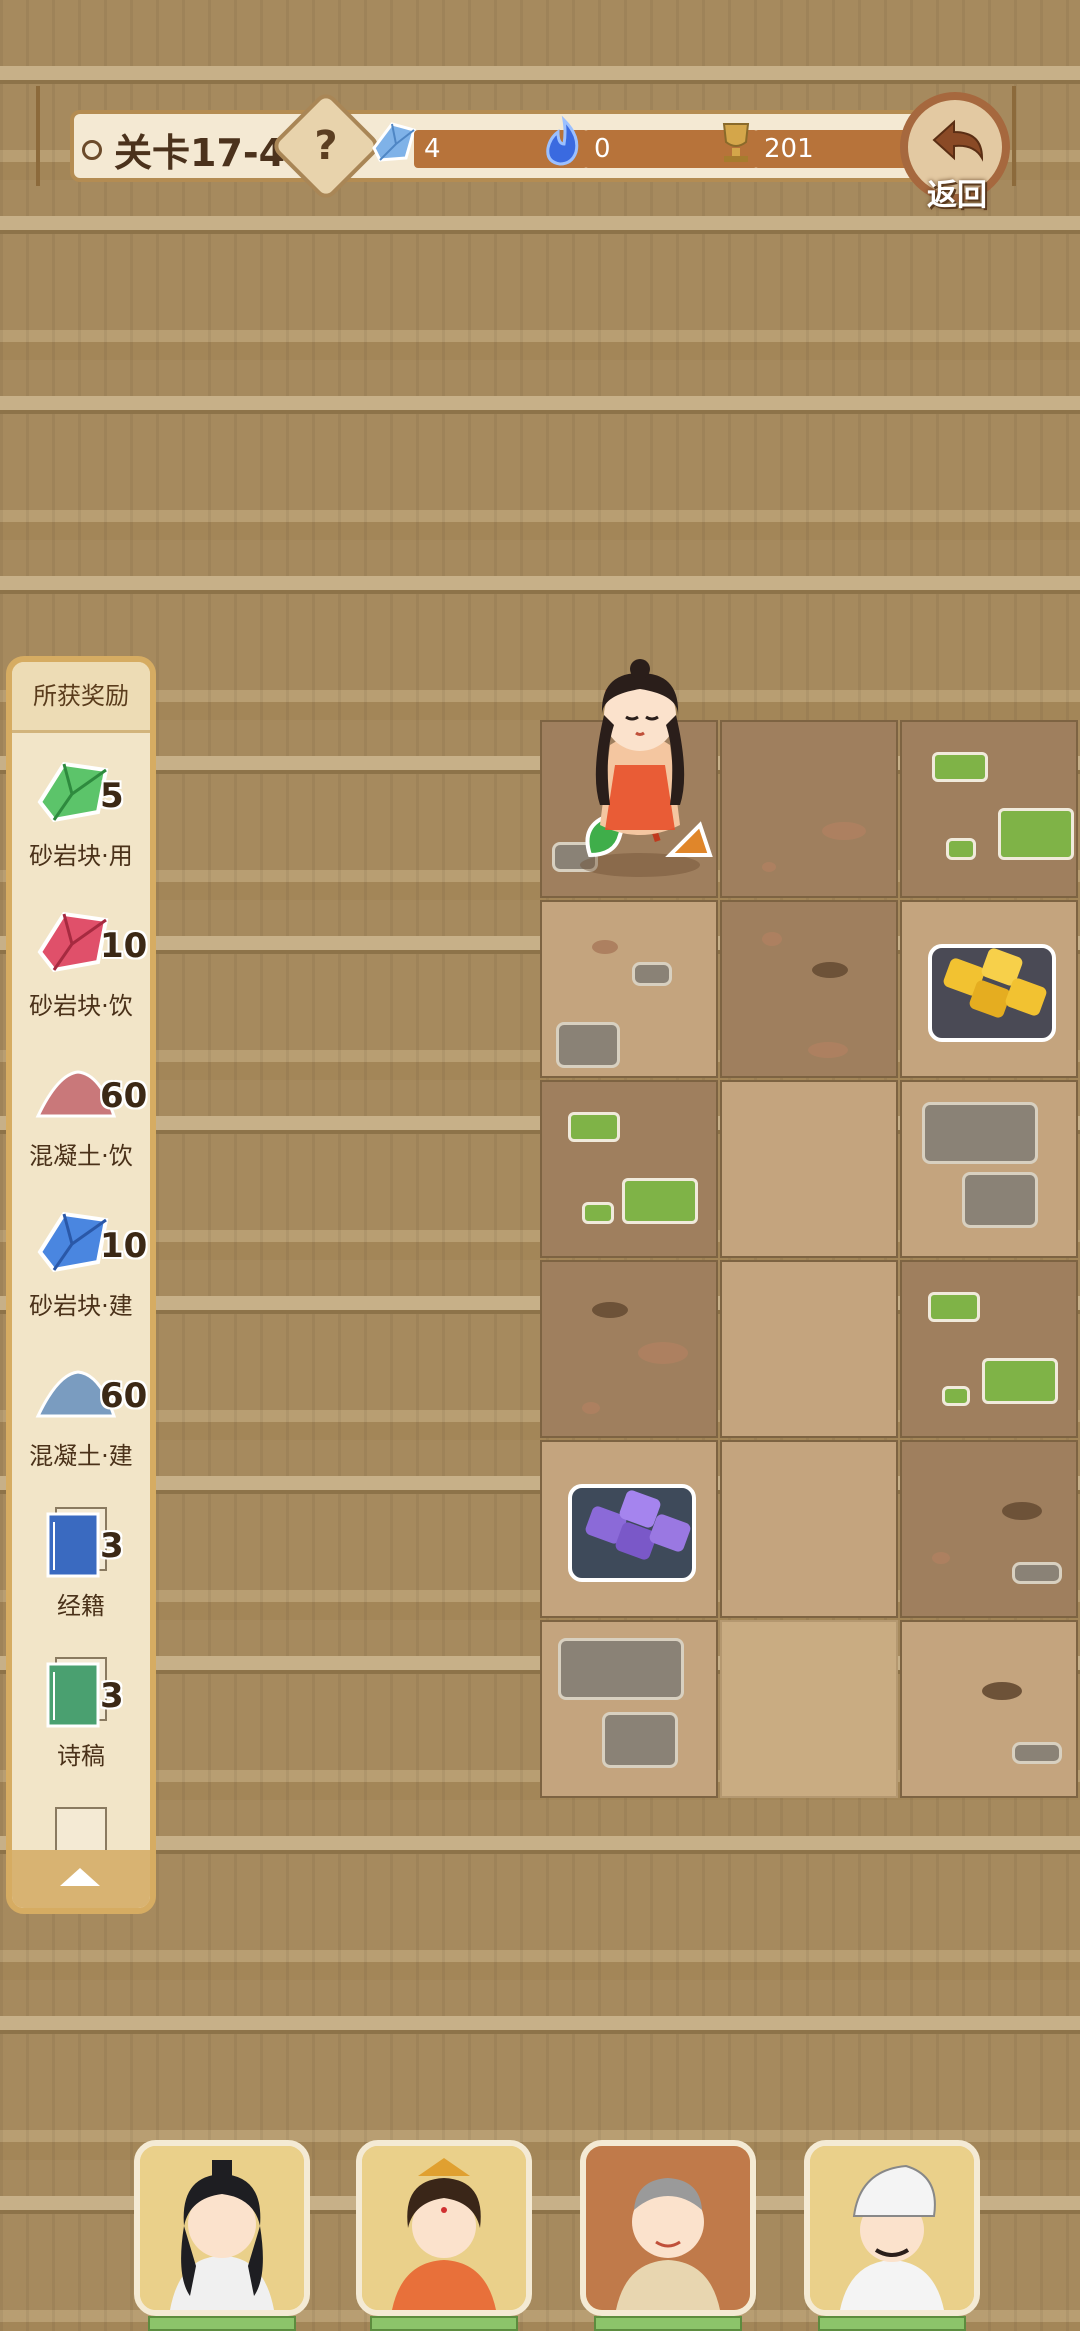 This screenshot has width=1080, height=2331. Describe the element at coordinates (81, 811) in the screenshot. I see `reward-item: 5 砂岩块·用` at that location.